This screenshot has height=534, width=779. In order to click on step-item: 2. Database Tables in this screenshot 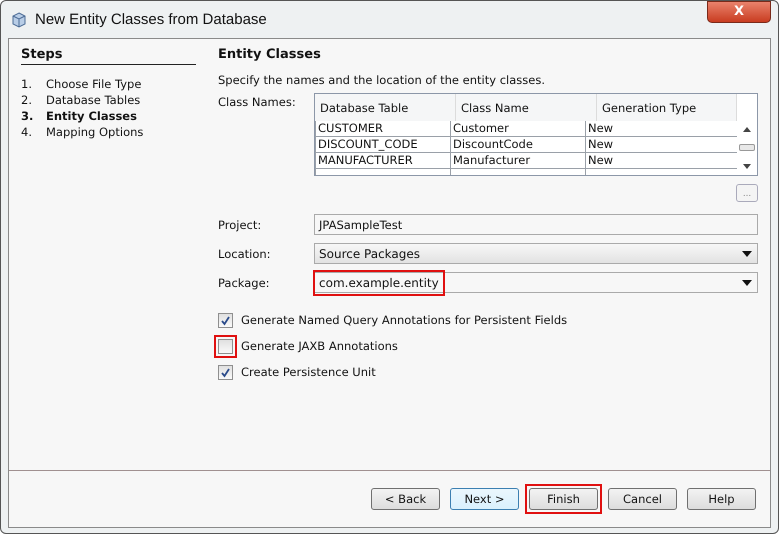, I will do `click(81, 100)`.